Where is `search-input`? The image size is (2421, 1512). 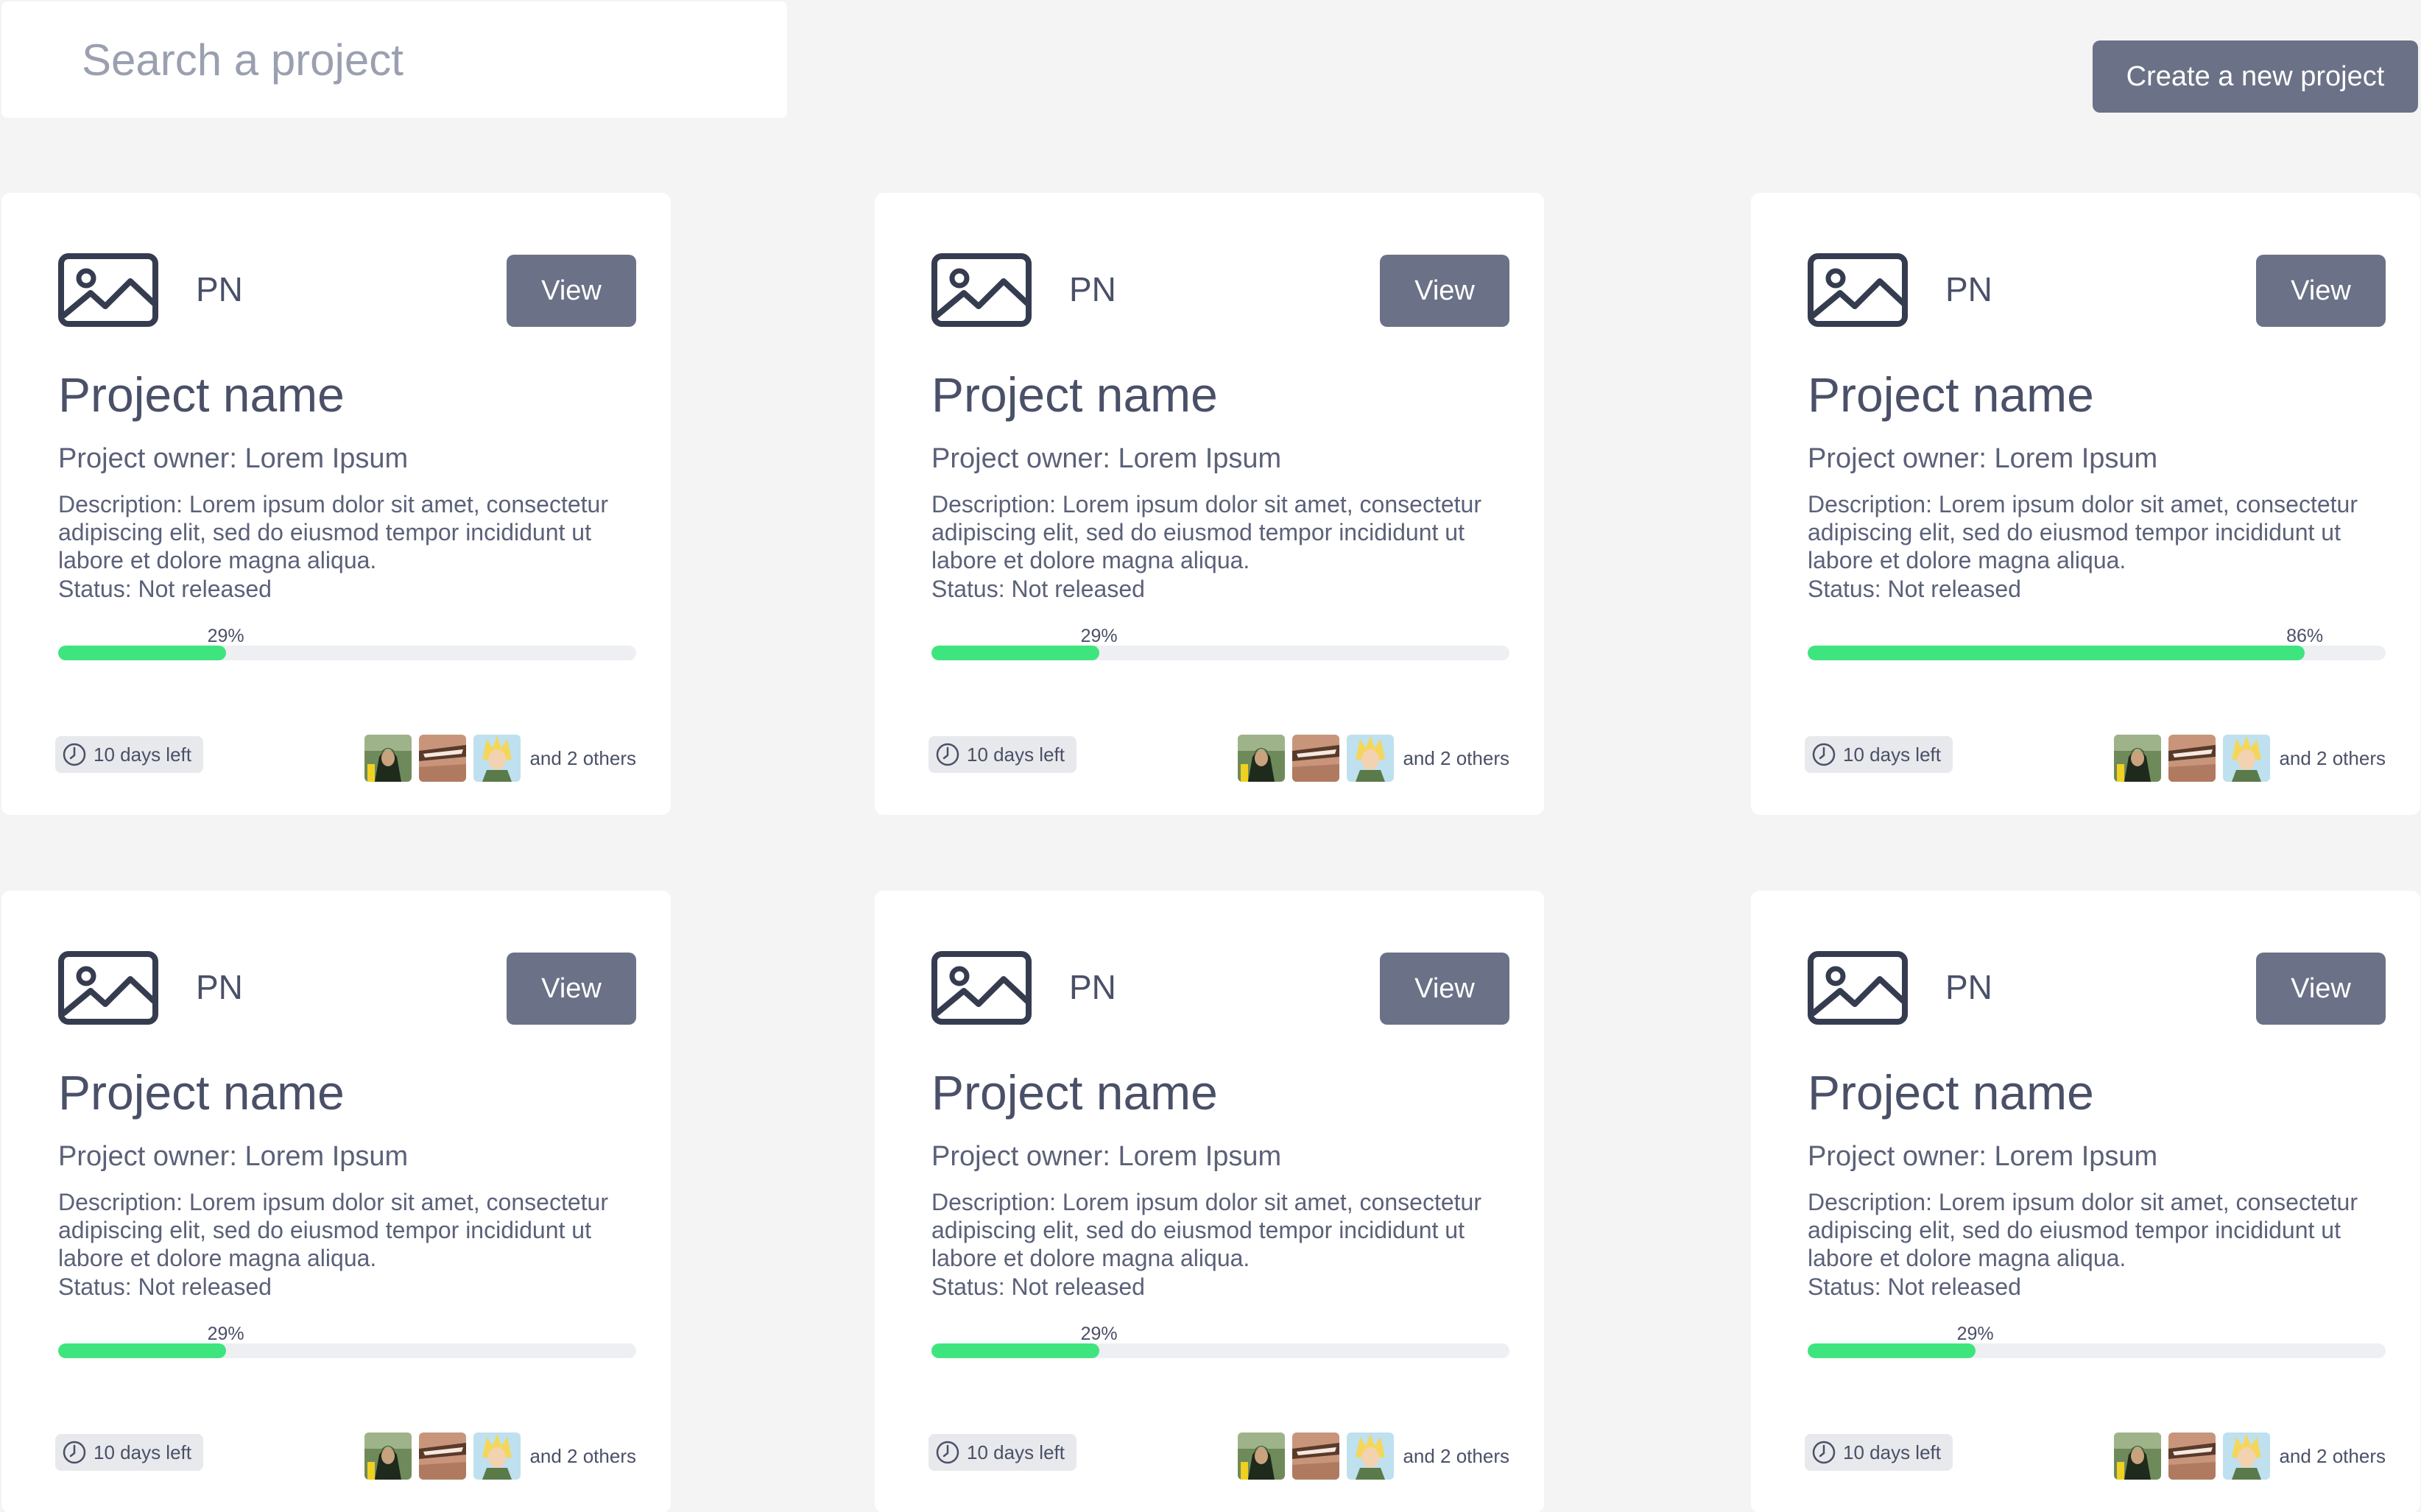
search-input is located at coordinates (413, 59).